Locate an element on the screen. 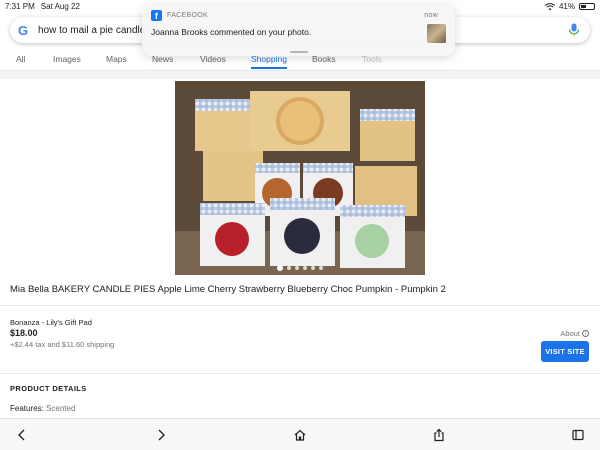  home-icon is located at coordinates (300, 435).